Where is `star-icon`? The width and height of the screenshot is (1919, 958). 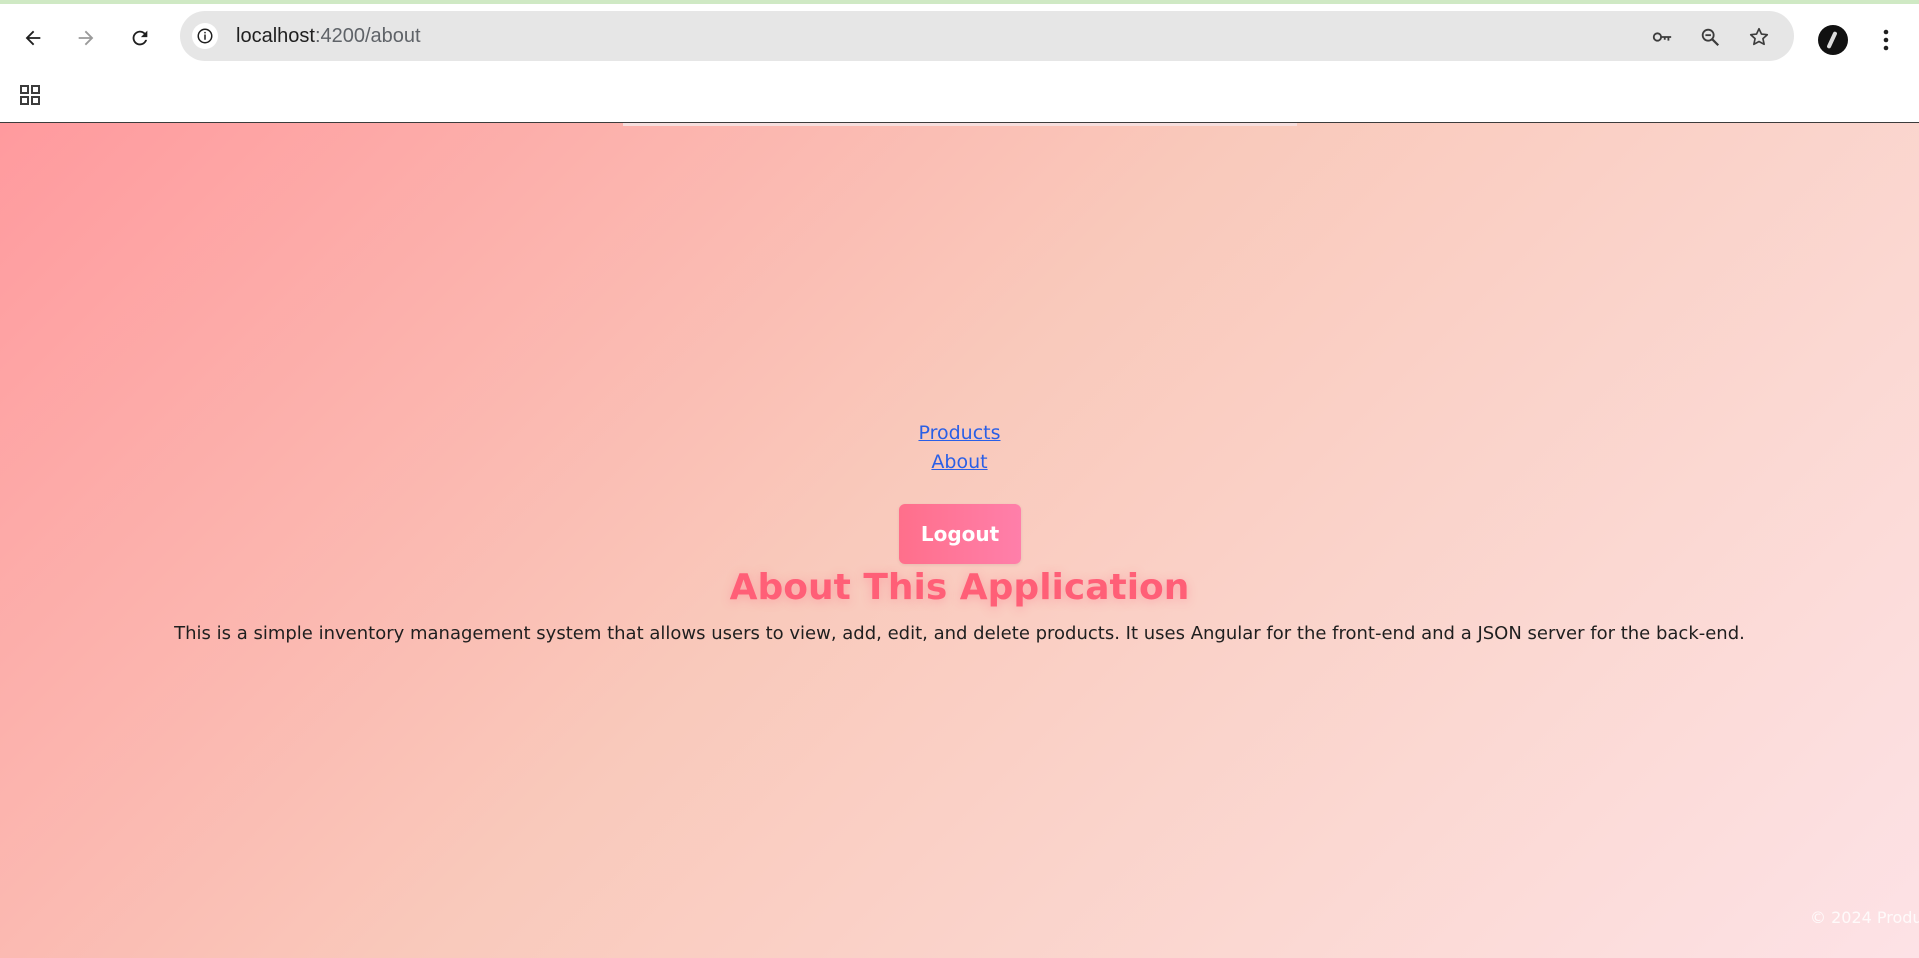
star-icon is located at coordinates (1759, 36).